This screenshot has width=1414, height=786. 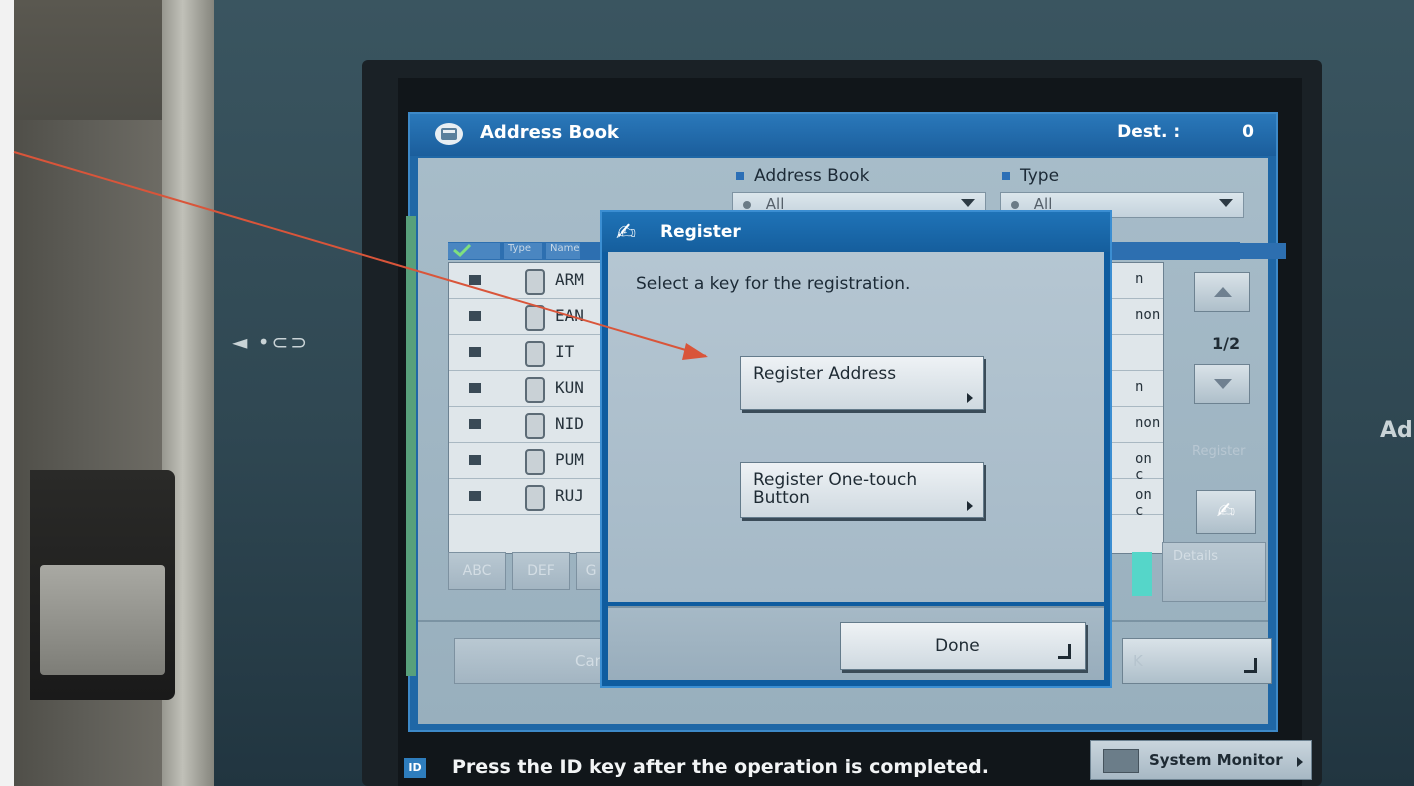 What do you see at coordinates (1138, 661) in the screenshot?
I see `ok-label: K` at bounding box center [1138, 661].